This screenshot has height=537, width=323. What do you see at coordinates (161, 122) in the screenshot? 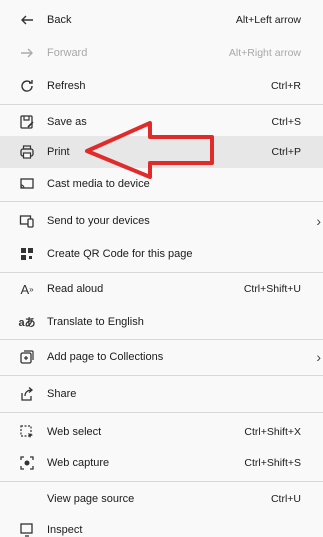
I see `menu-item-save-as: Save as Ctrl+S` at bounding box center [161, 122].